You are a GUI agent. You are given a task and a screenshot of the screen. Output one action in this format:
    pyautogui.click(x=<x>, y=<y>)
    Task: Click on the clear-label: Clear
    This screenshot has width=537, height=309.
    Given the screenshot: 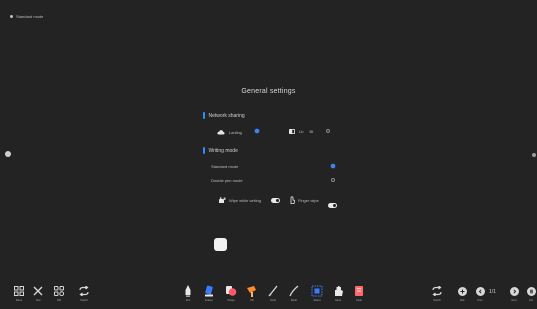 What is the action you would take?
    pyautogui.click(x=359, y=300)
    